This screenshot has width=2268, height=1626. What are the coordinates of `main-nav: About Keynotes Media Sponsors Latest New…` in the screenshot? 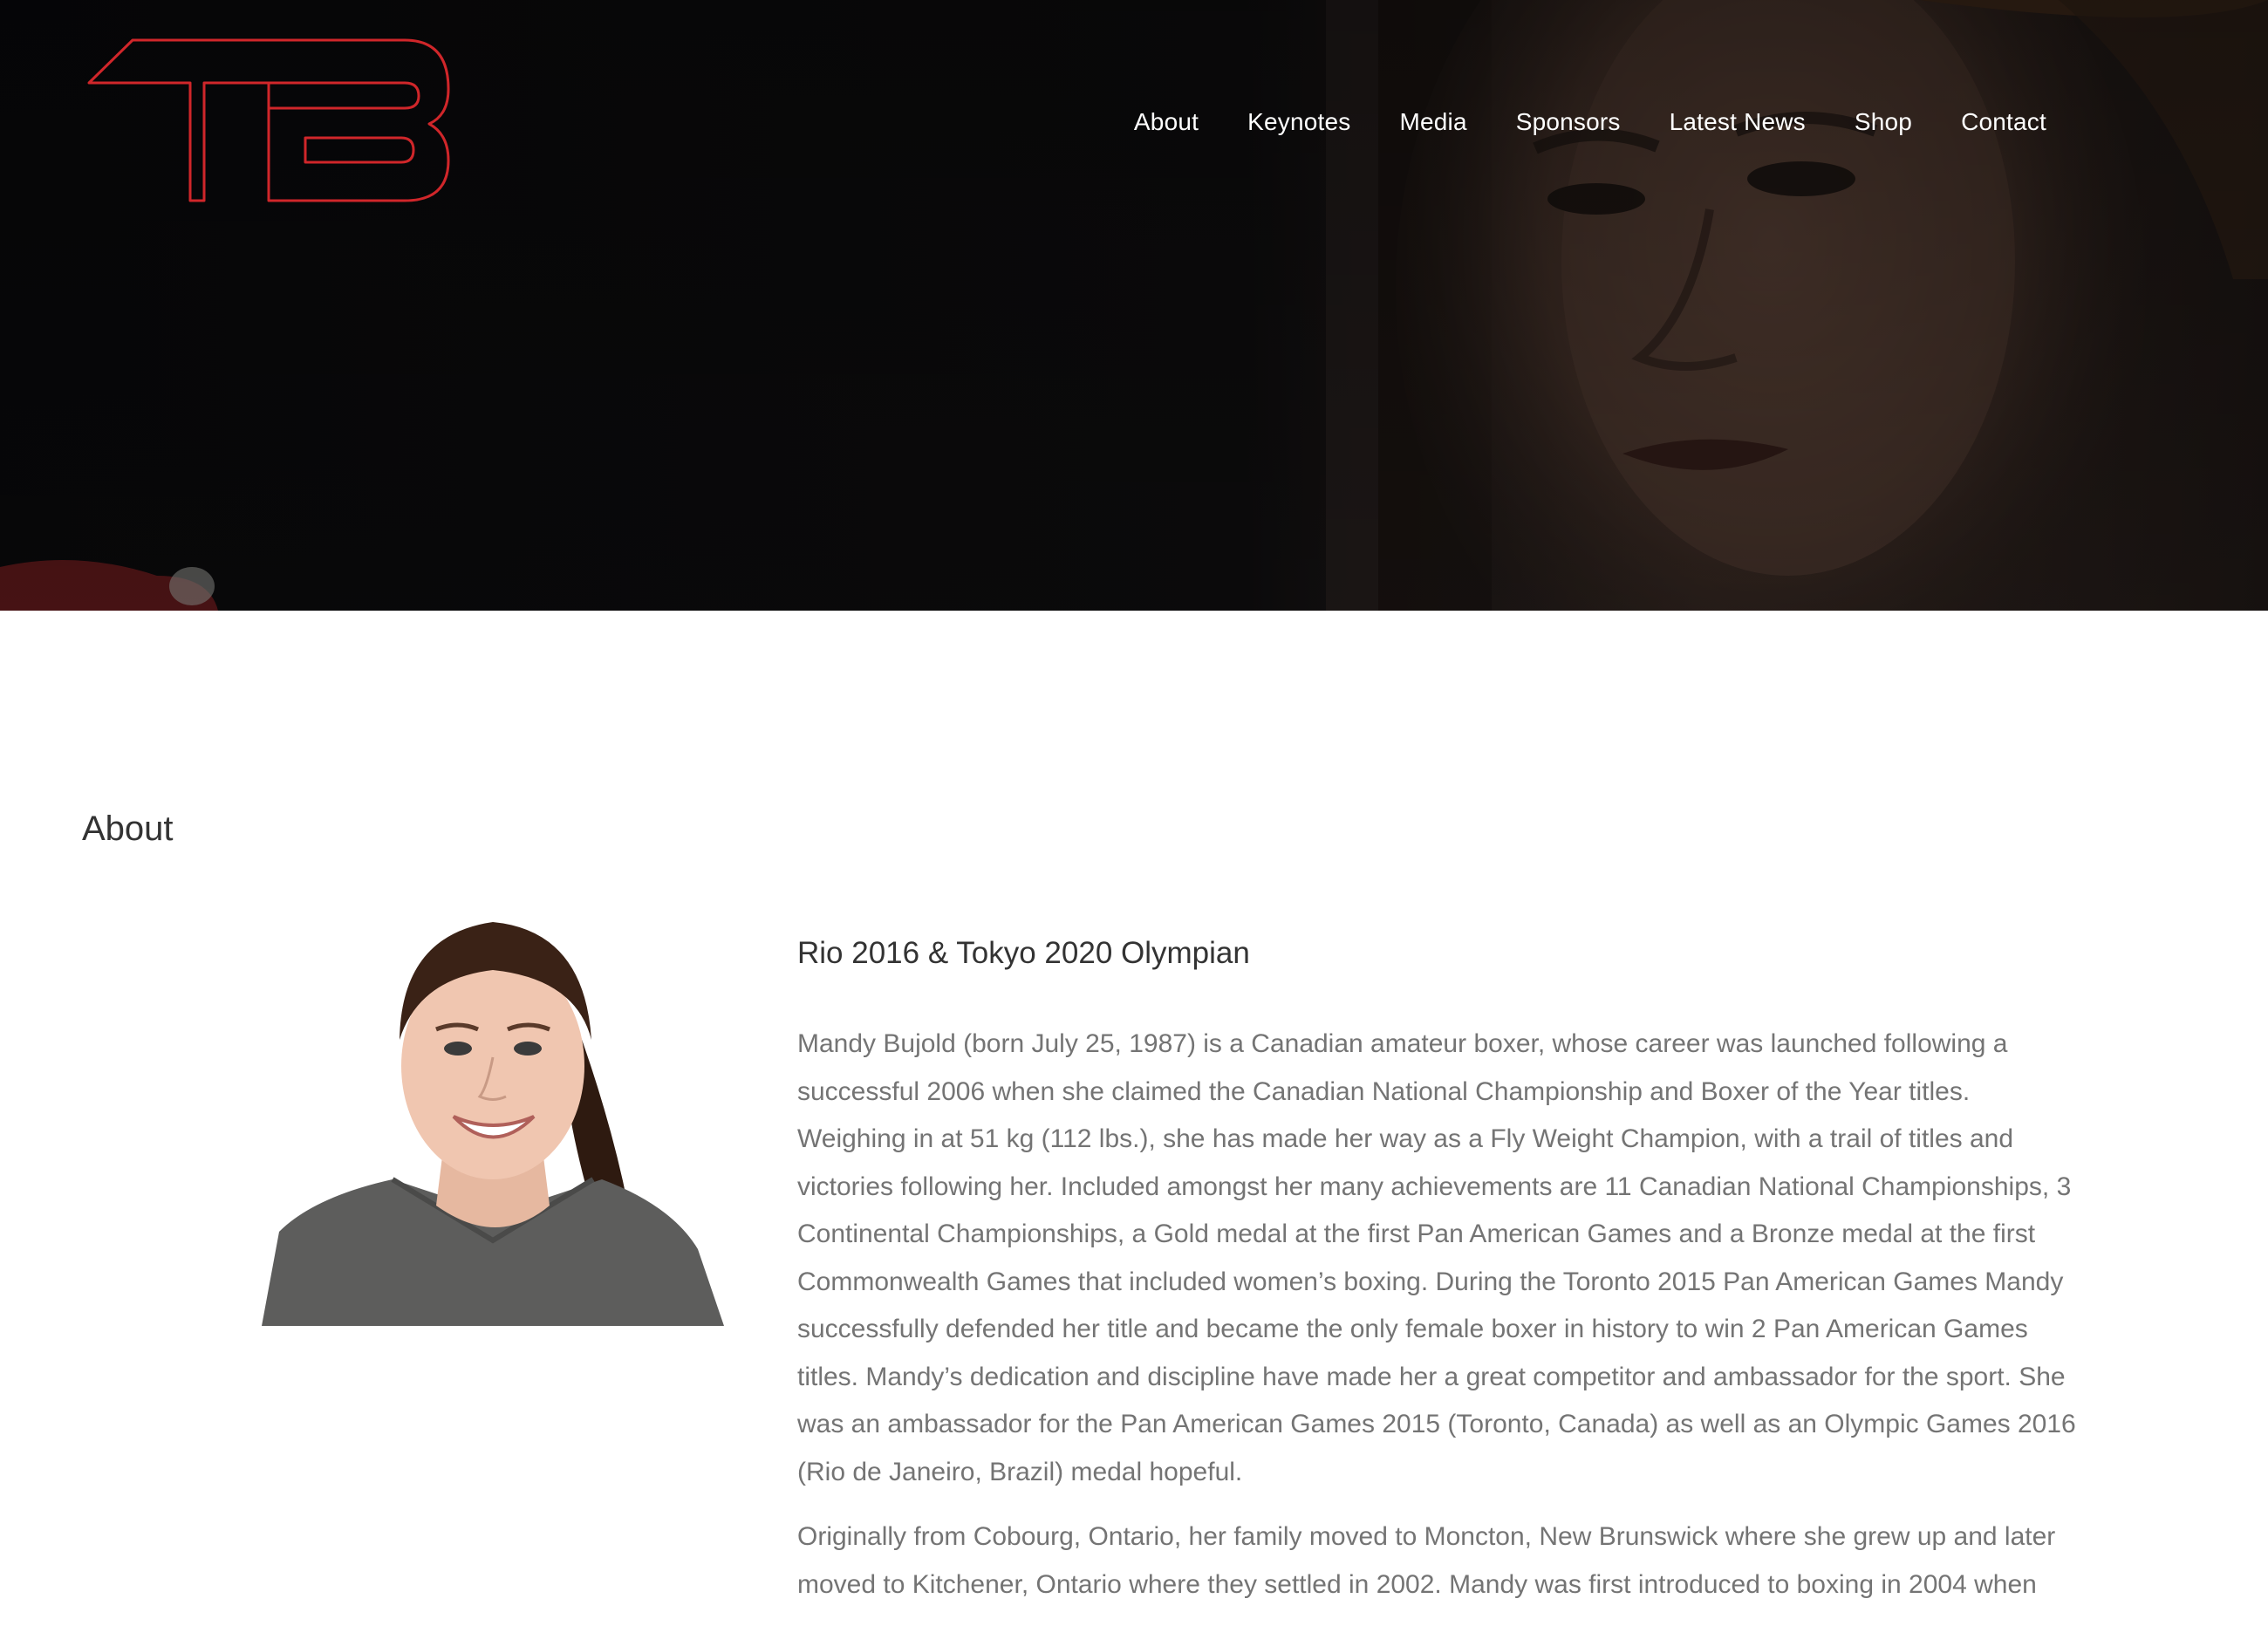 It's located at (1590, 123).